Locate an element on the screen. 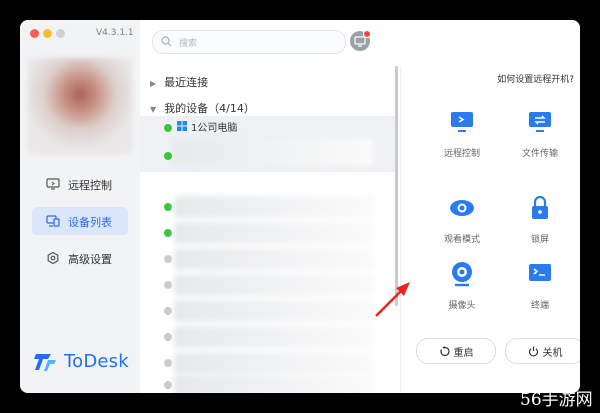 The height and width of the screenshot is (413, 600). todesk-logo-icon is located at coordinates (45, 362).